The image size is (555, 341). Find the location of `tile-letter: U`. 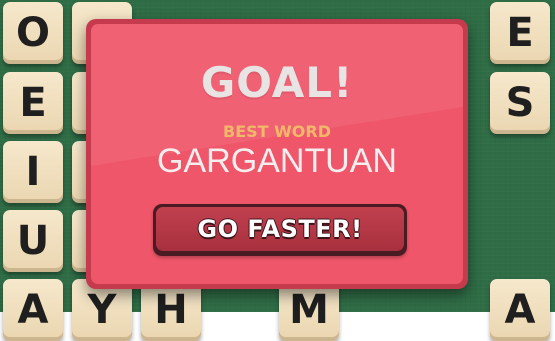

tile-letter: U is located at coordinates (33, 241).